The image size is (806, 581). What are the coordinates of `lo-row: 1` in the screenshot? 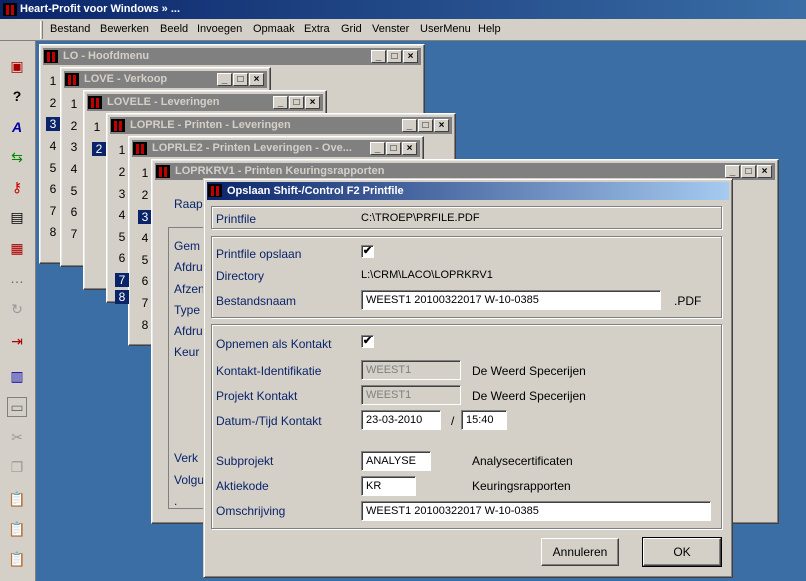 It's located at (53, 81).